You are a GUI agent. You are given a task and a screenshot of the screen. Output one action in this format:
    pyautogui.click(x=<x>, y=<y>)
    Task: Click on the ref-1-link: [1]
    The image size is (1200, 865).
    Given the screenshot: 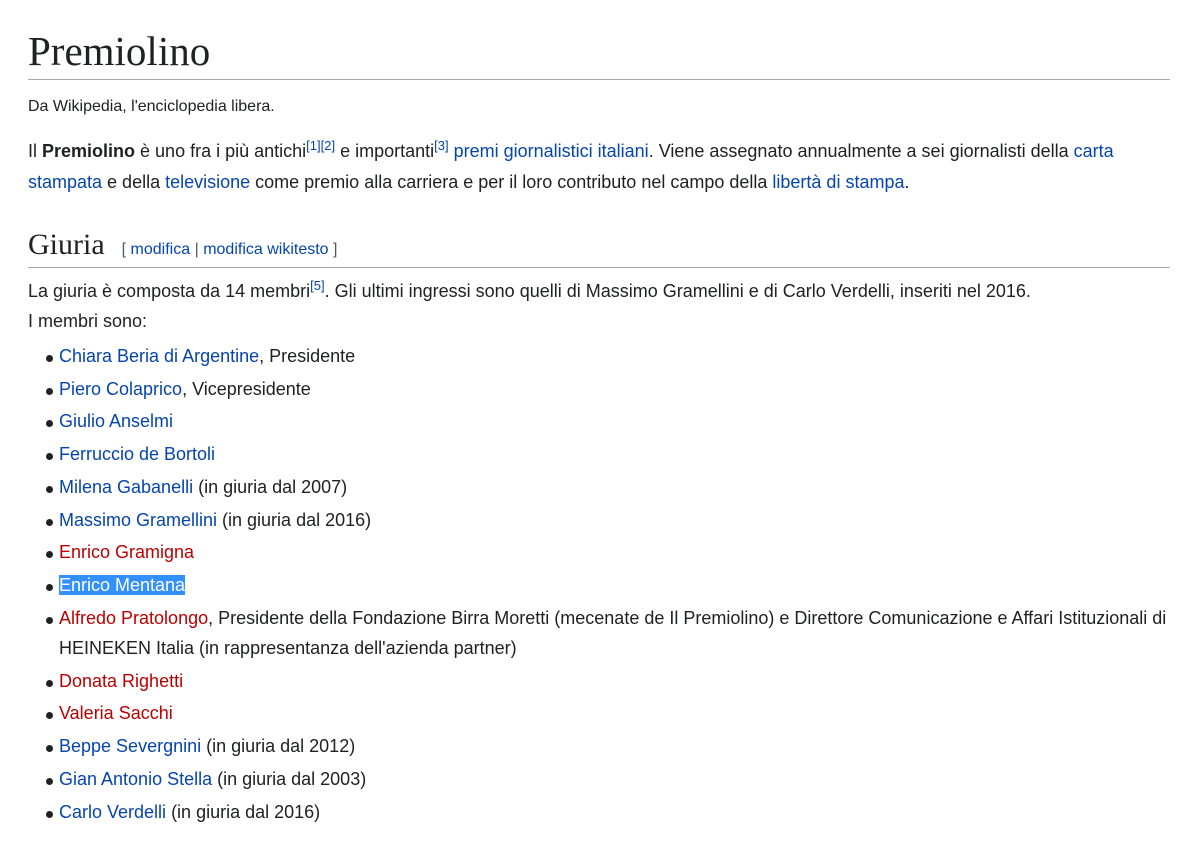 What is the action you would take?
    pyautogui.click(x=313, y=145)
    